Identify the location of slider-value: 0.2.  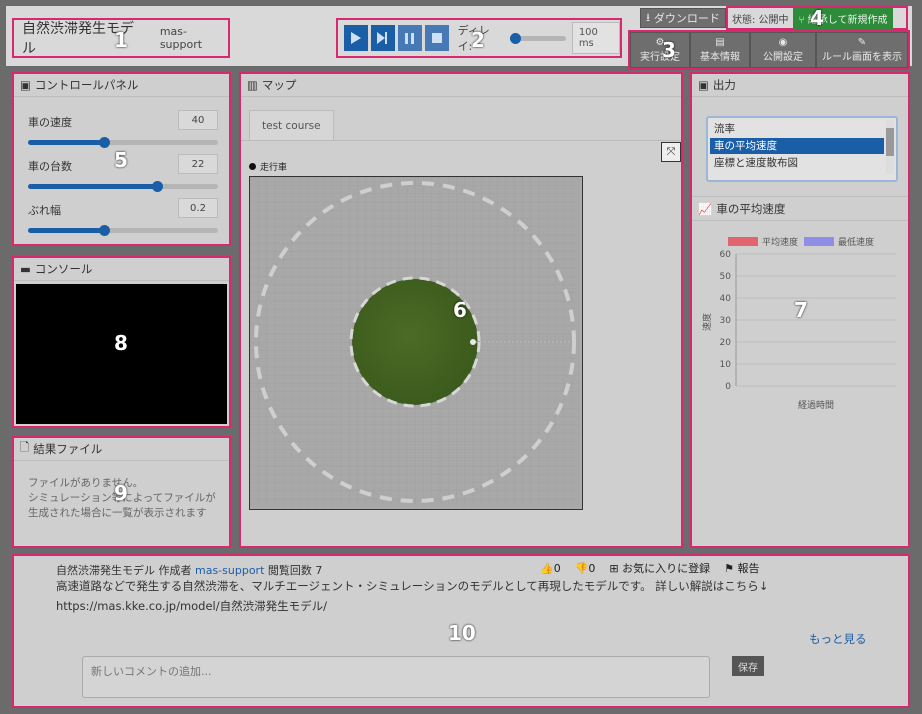
(198, 208).